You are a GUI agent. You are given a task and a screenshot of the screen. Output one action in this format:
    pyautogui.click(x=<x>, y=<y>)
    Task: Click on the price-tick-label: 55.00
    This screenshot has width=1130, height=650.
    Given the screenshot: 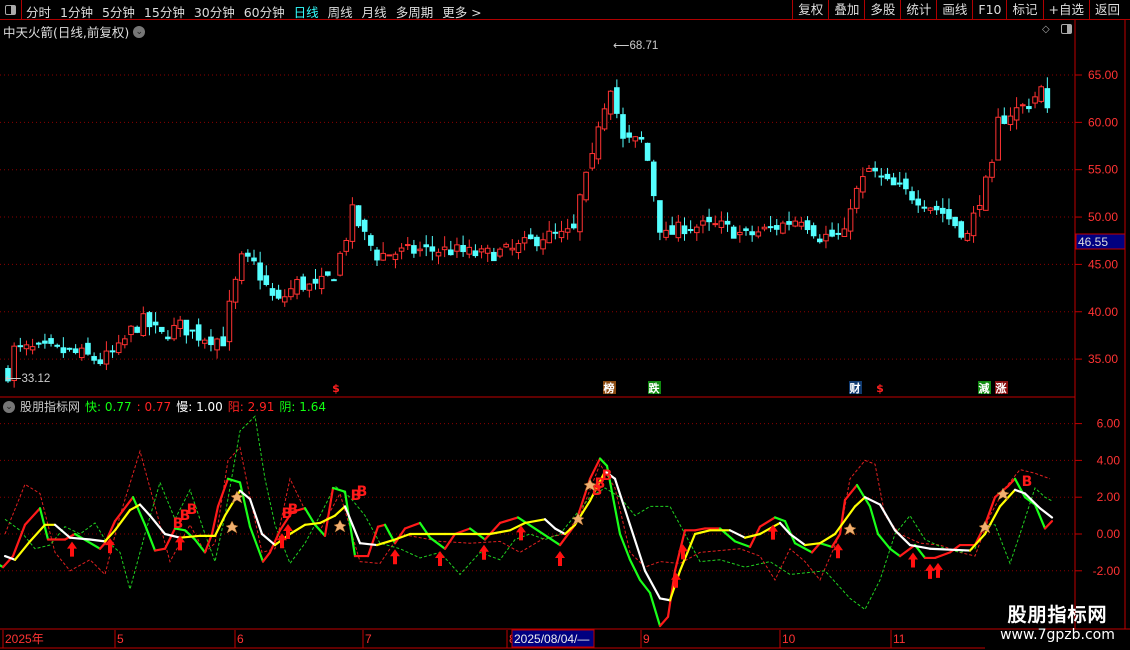 What is the action you would take?
    pyautogui.click(x=1103, y=170)
    